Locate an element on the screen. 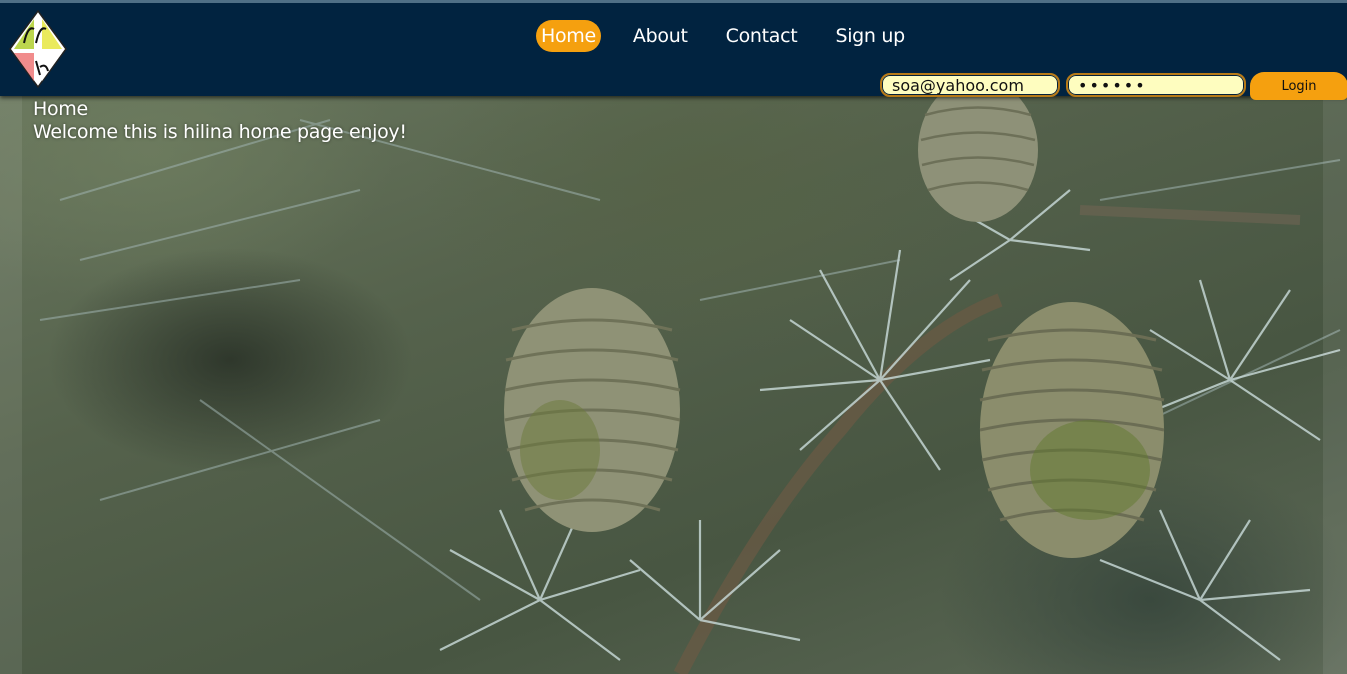 Image resolution: width=1347 pixels, height=674 pixels. nav-item-sign-up: Sign up is located at coordinates (869, 36).